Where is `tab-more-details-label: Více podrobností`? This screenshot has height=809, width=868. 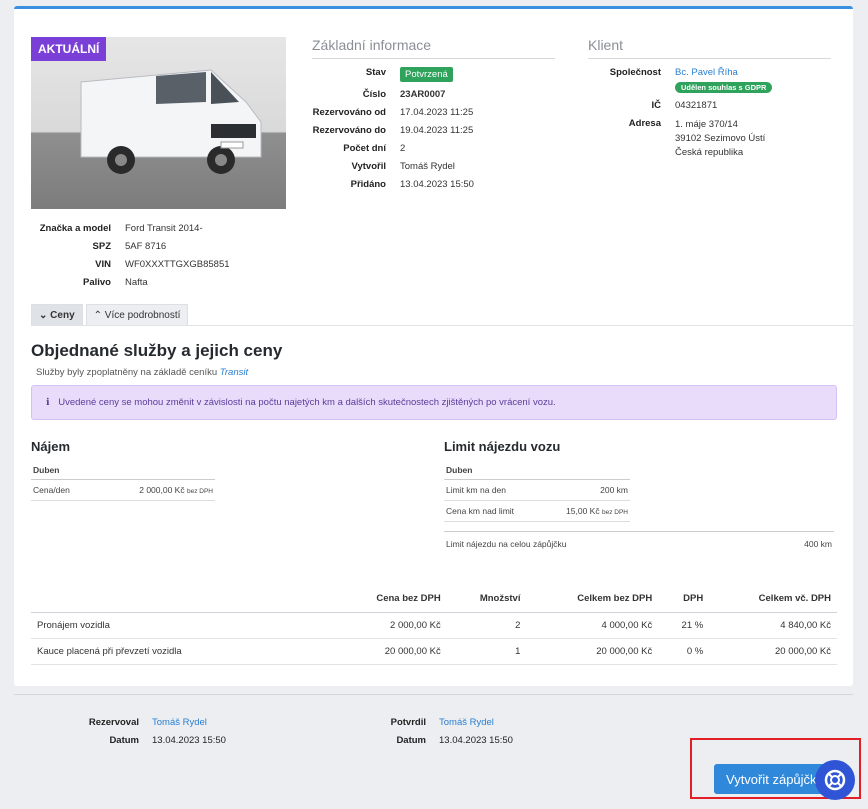
tab-more-details-label: Více podrobností is located at coordinates (142, 315).